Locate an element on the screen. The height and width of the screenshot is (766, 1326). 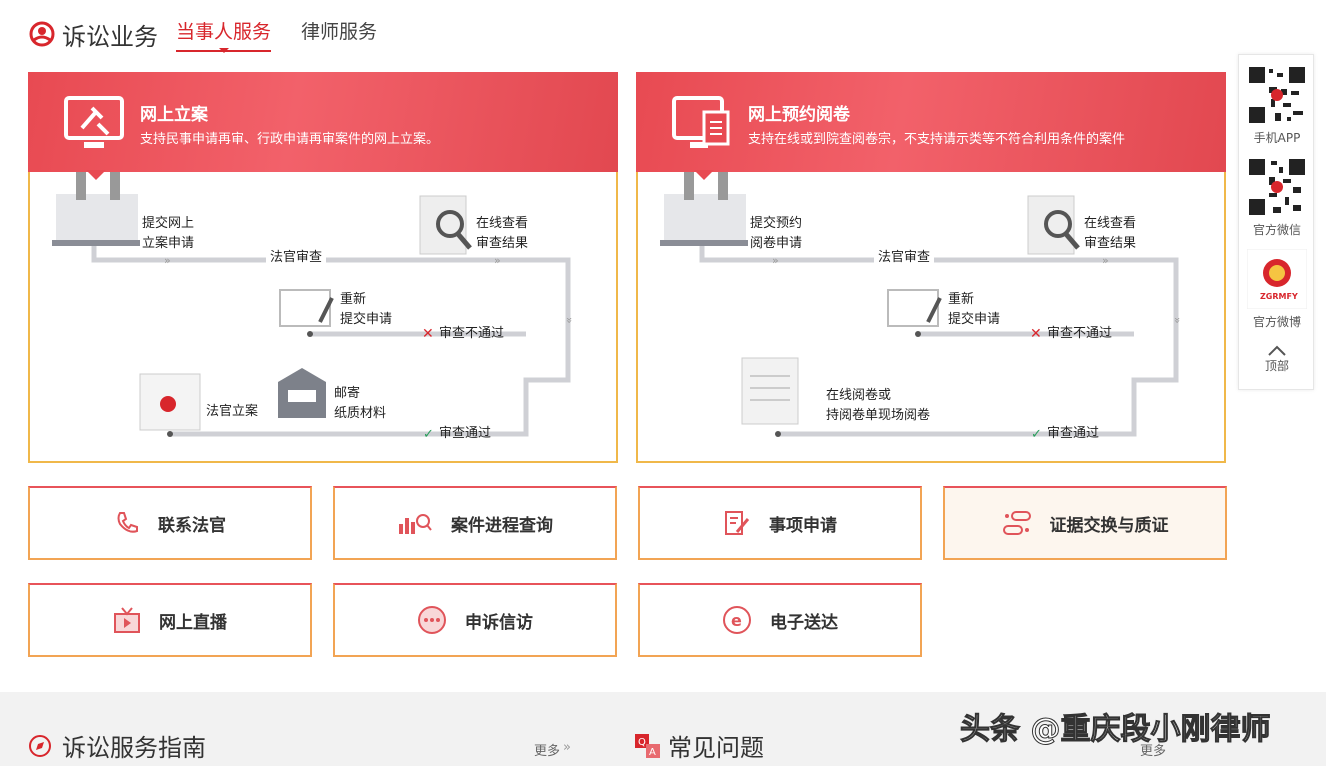
step-register: 法官立案 is located at coordinates (232, 411).